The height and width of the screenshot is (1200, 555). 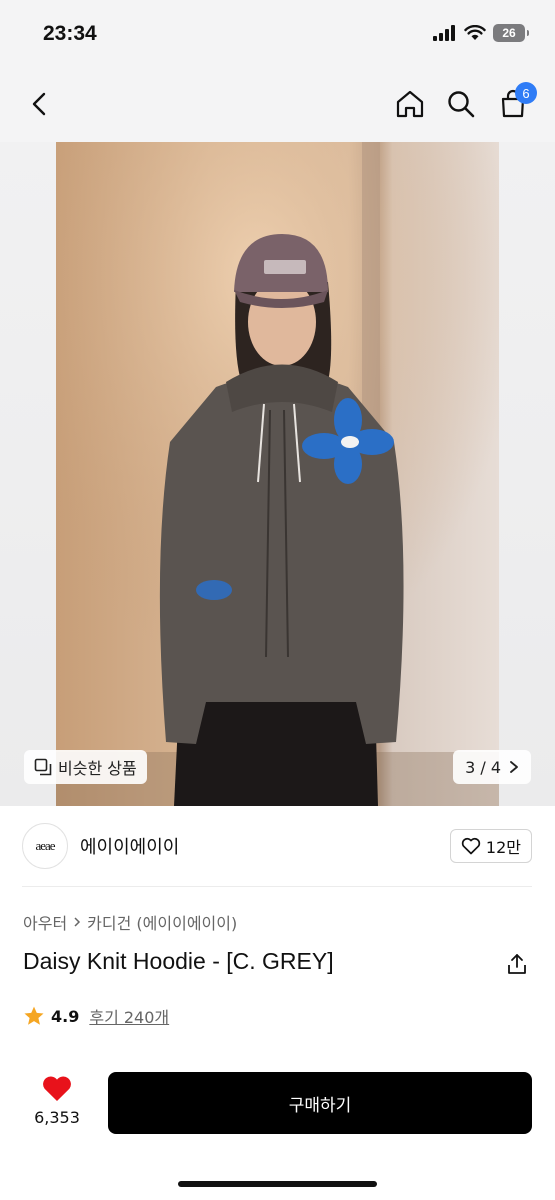 I want to click on cart-button: 6, so click(x=515, y=103).